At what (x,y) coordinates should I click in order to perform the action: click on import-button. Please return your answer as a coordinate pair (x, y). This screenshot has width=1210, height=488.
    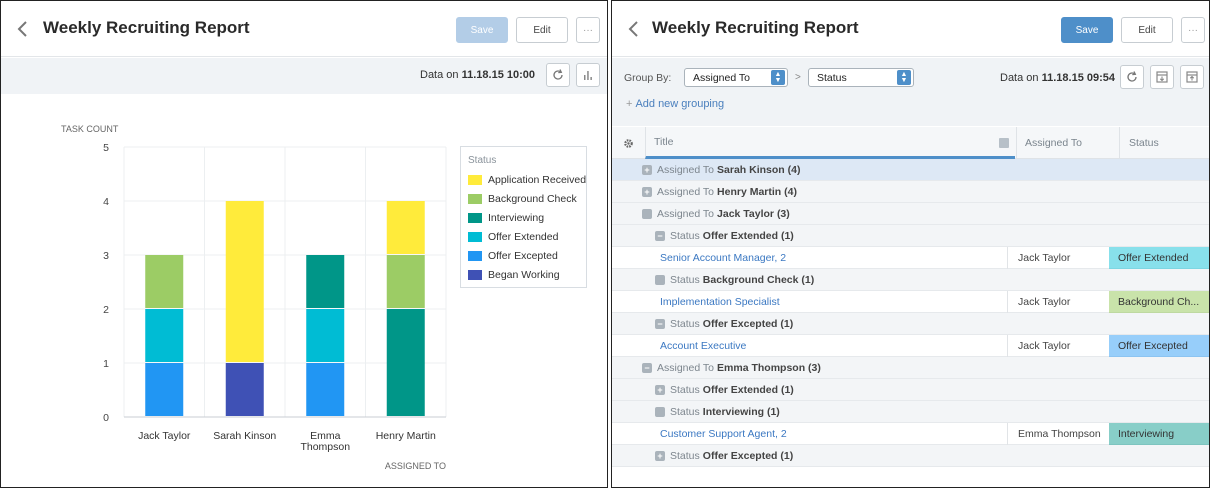
    Looking at the image, I should click on (1192, 77).